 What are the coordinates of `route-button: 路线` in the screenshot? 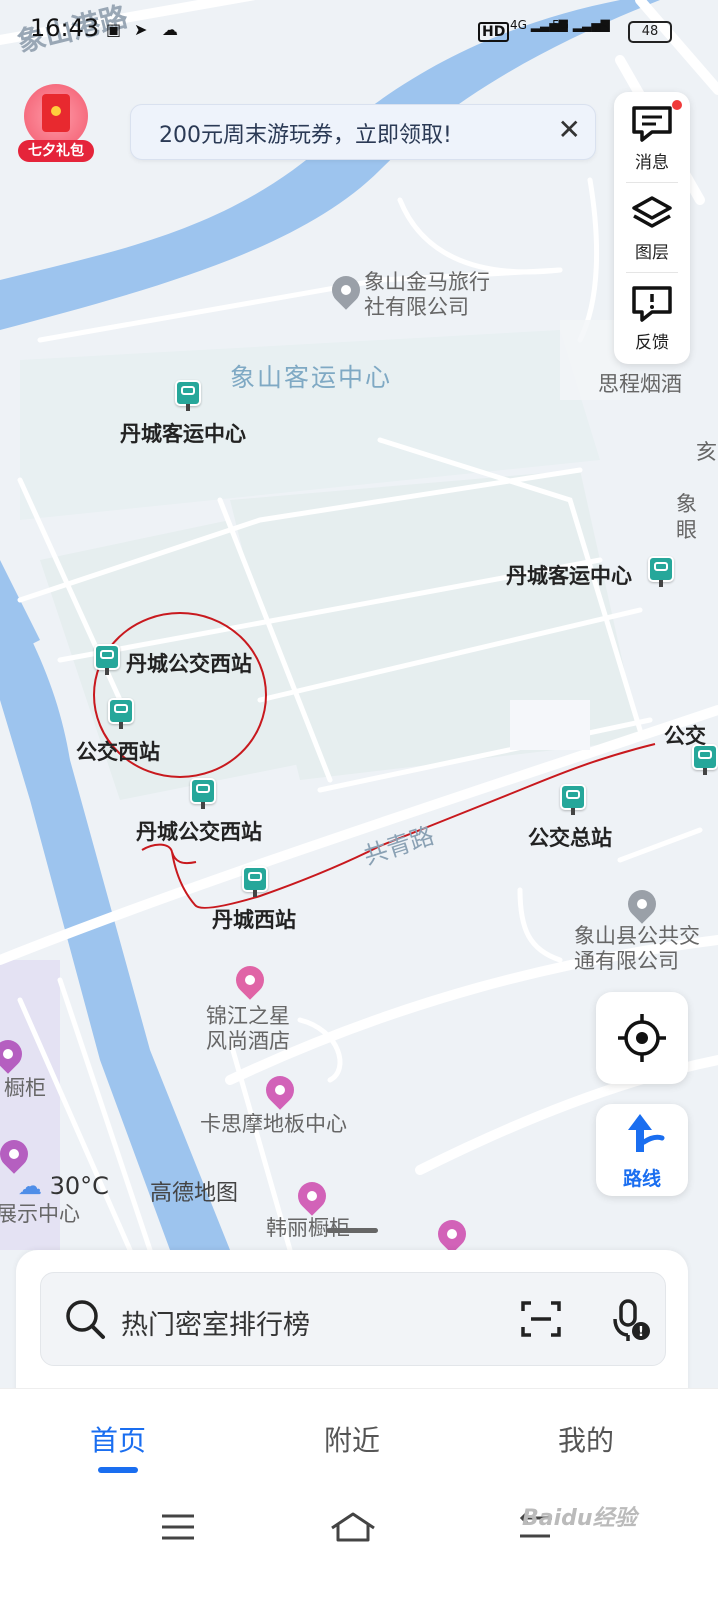 It's located at (642, 1150).